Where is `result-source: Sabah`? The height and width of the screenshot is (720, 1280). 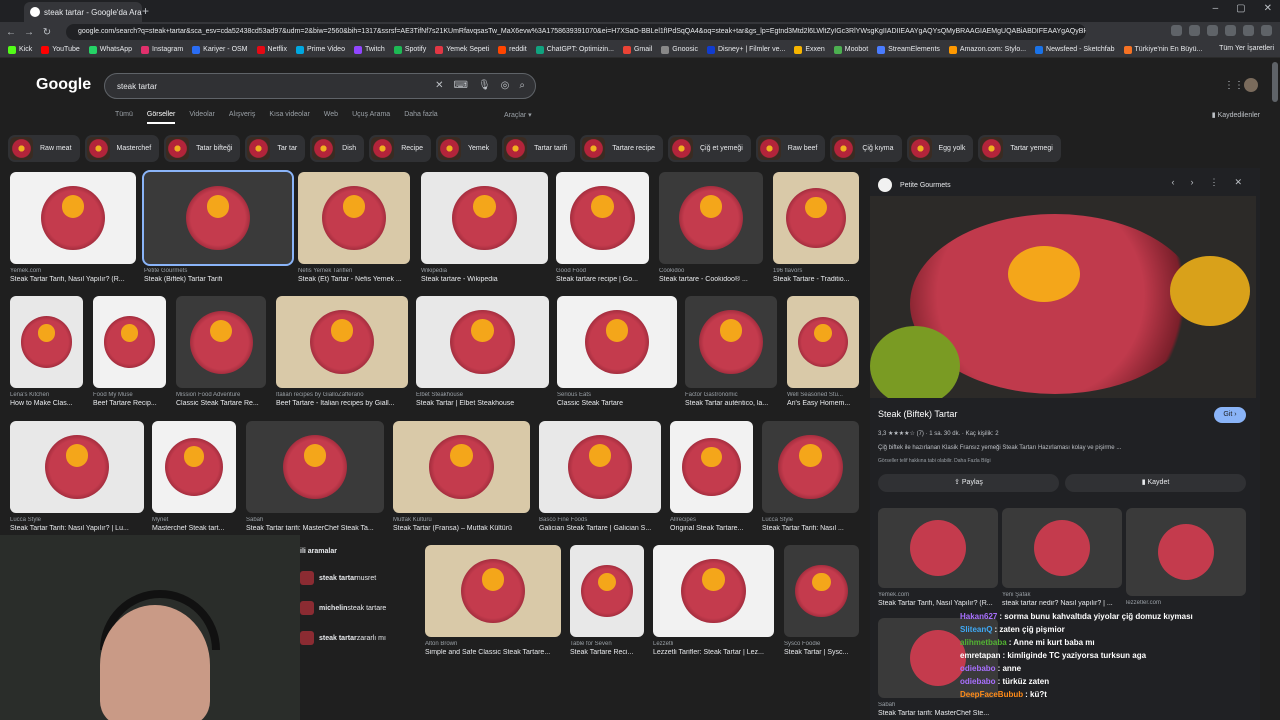 result-source: Sabah is located at coordinates (315, 520).